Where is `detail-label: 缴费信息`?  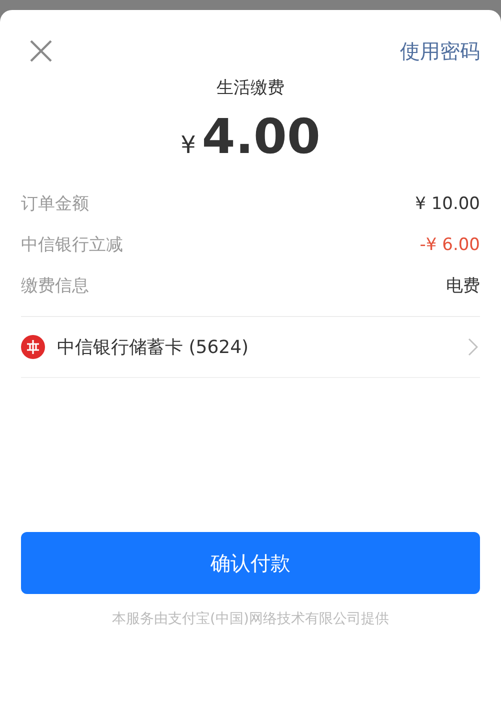 detail-label: 缴费信息 is located at coordinates (55, 286).